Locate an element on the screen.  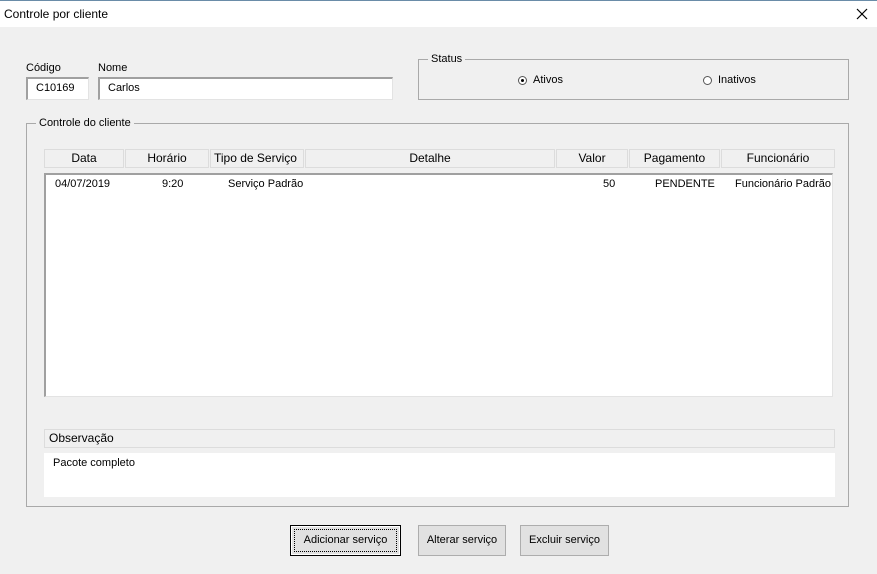
status-frame is located at coordinates (633, 79).